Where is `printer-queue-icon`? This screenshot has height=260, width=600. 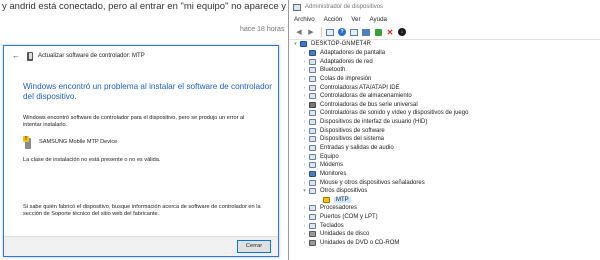
printer-queue-icon is located at coordinates (312, 78).